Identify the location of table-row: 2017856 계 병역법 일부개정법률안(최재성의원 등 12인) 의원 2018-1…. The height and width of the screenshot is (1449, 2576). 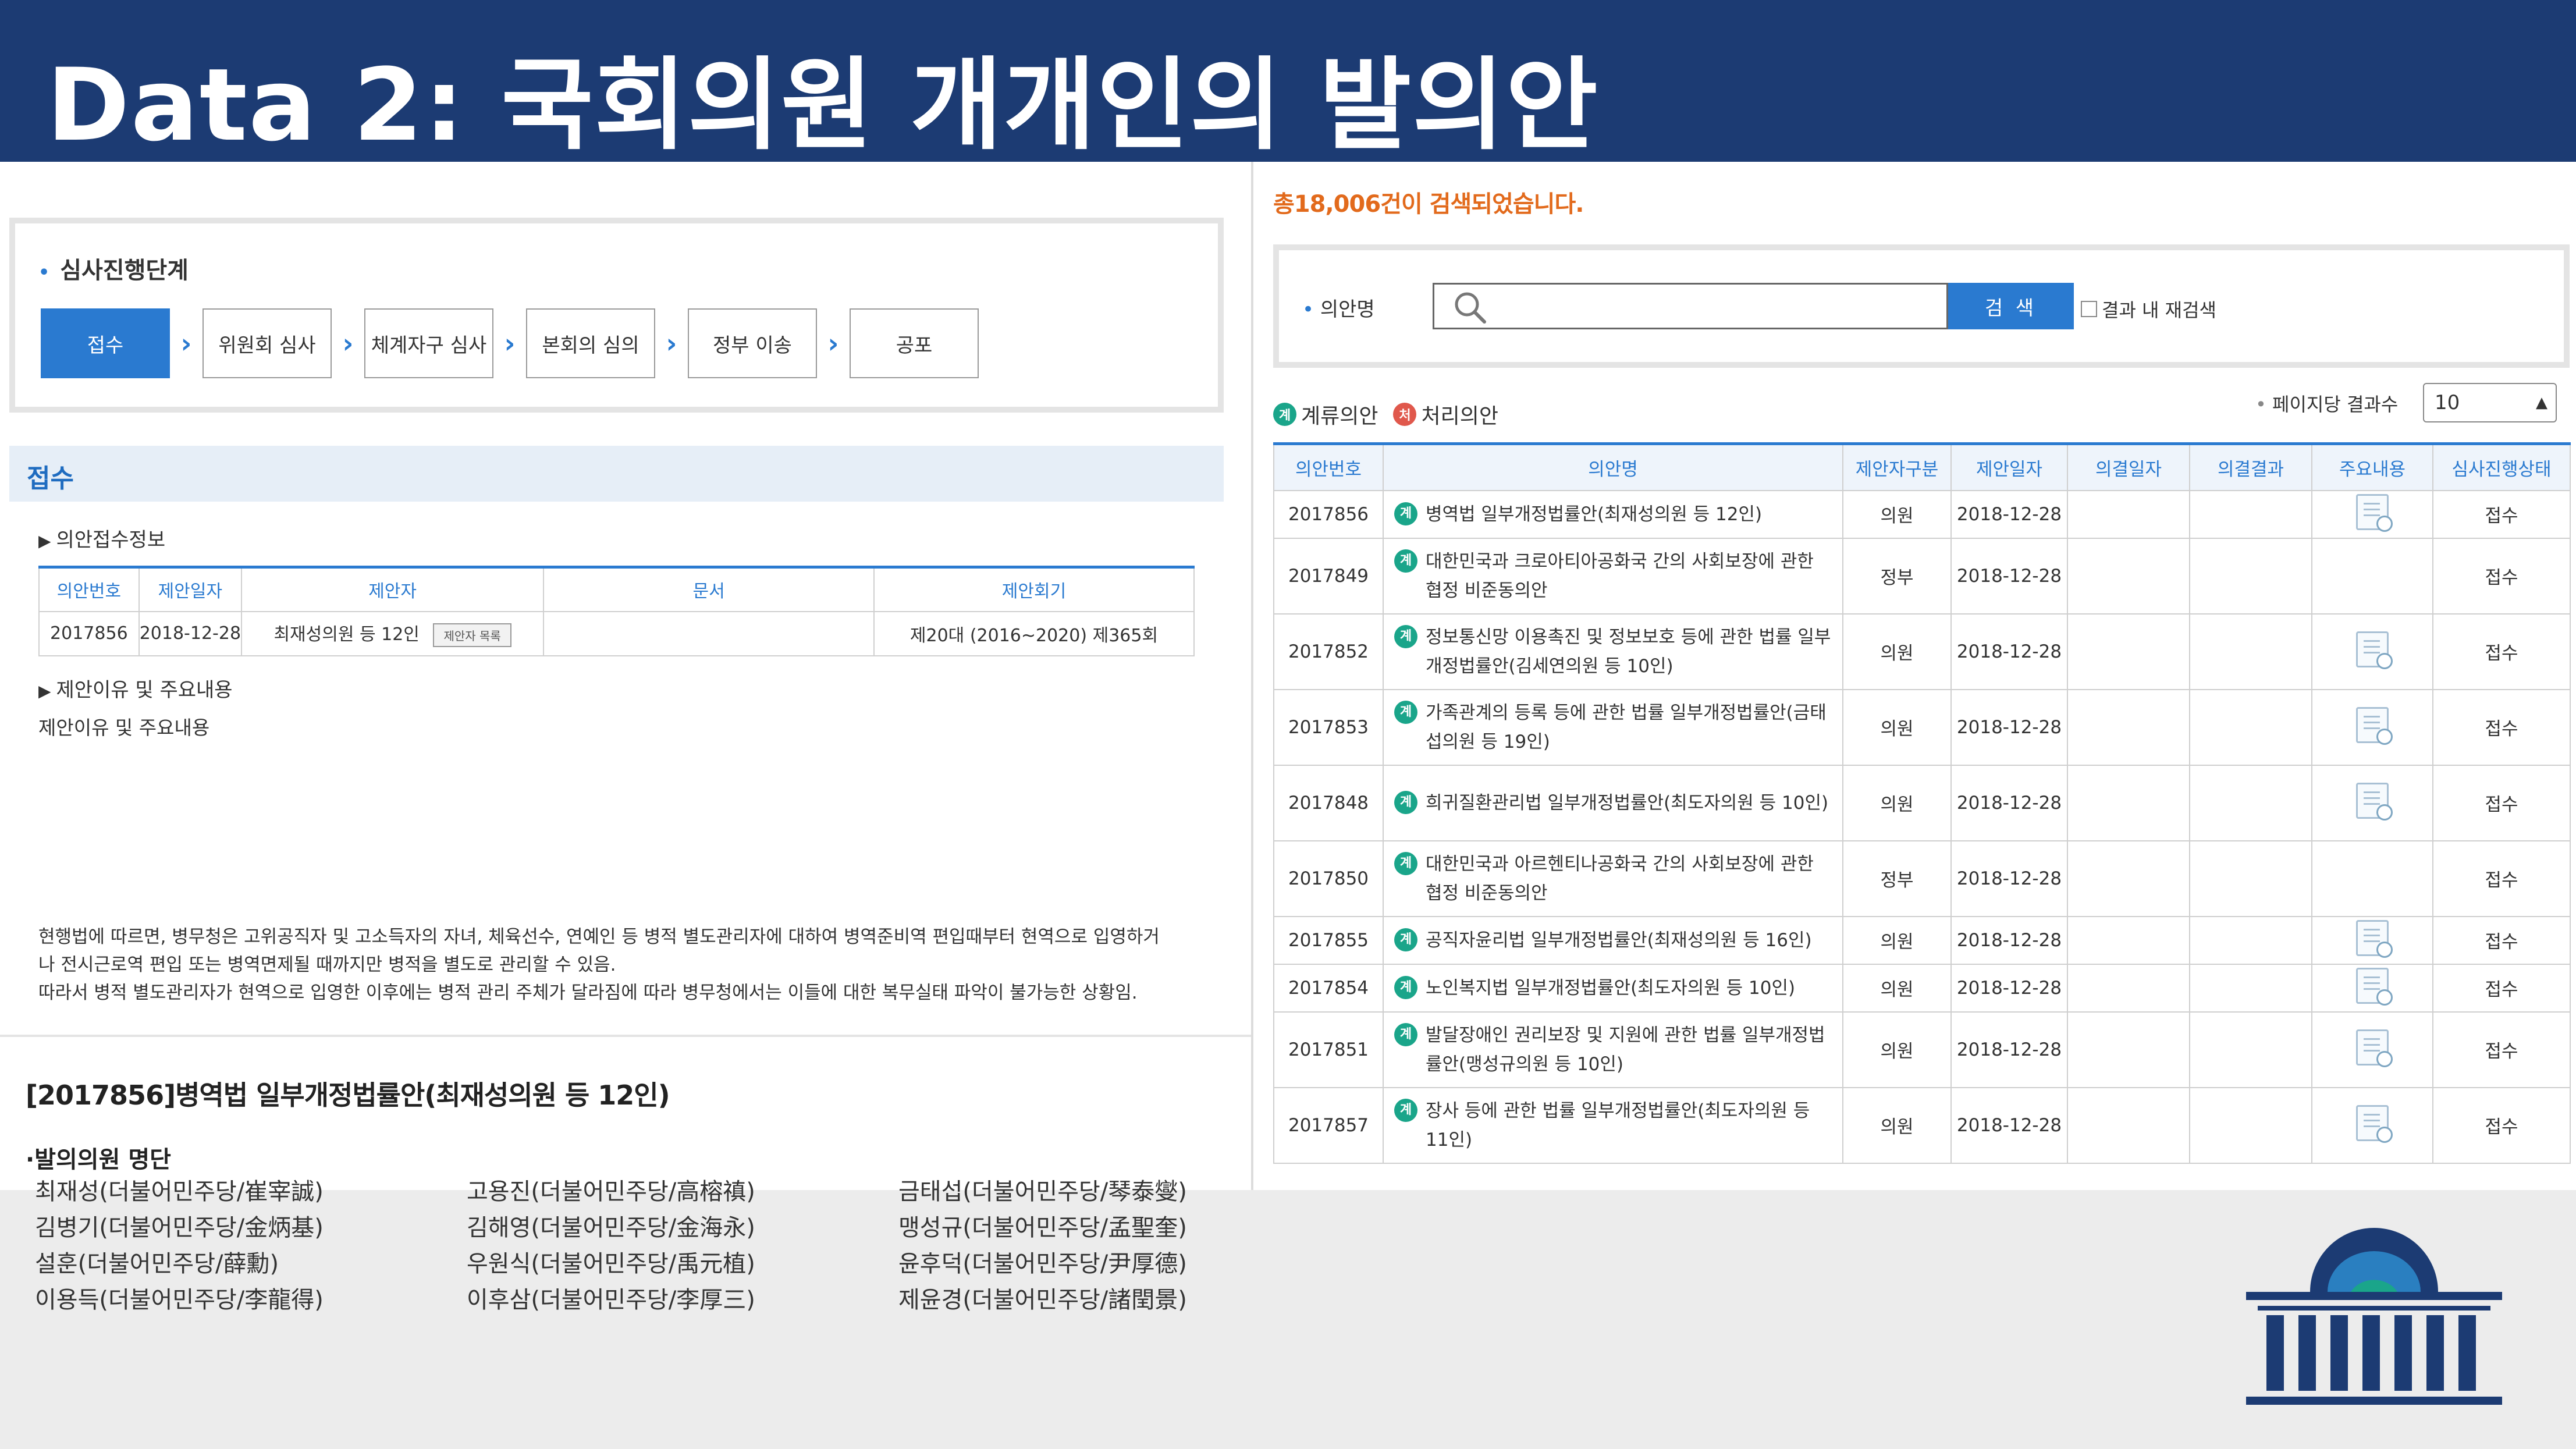
(1922, 514).